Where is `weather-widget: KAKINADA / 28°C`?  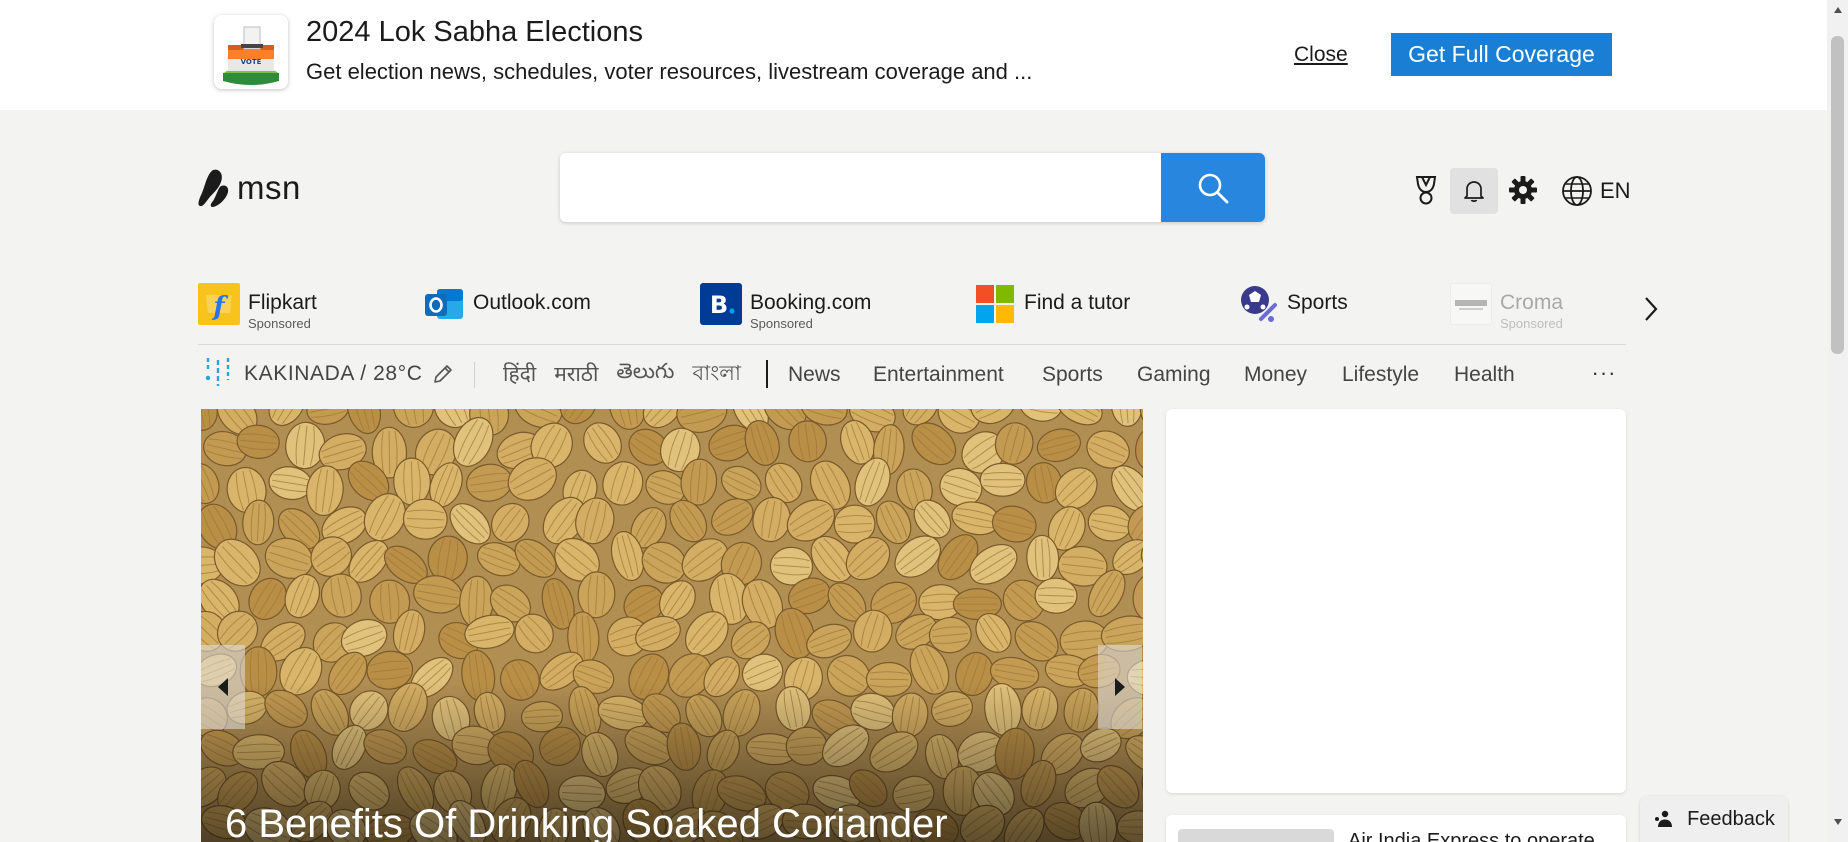 weather-widget: KAKINADA / 28°C is located at coordinates (328, 374).